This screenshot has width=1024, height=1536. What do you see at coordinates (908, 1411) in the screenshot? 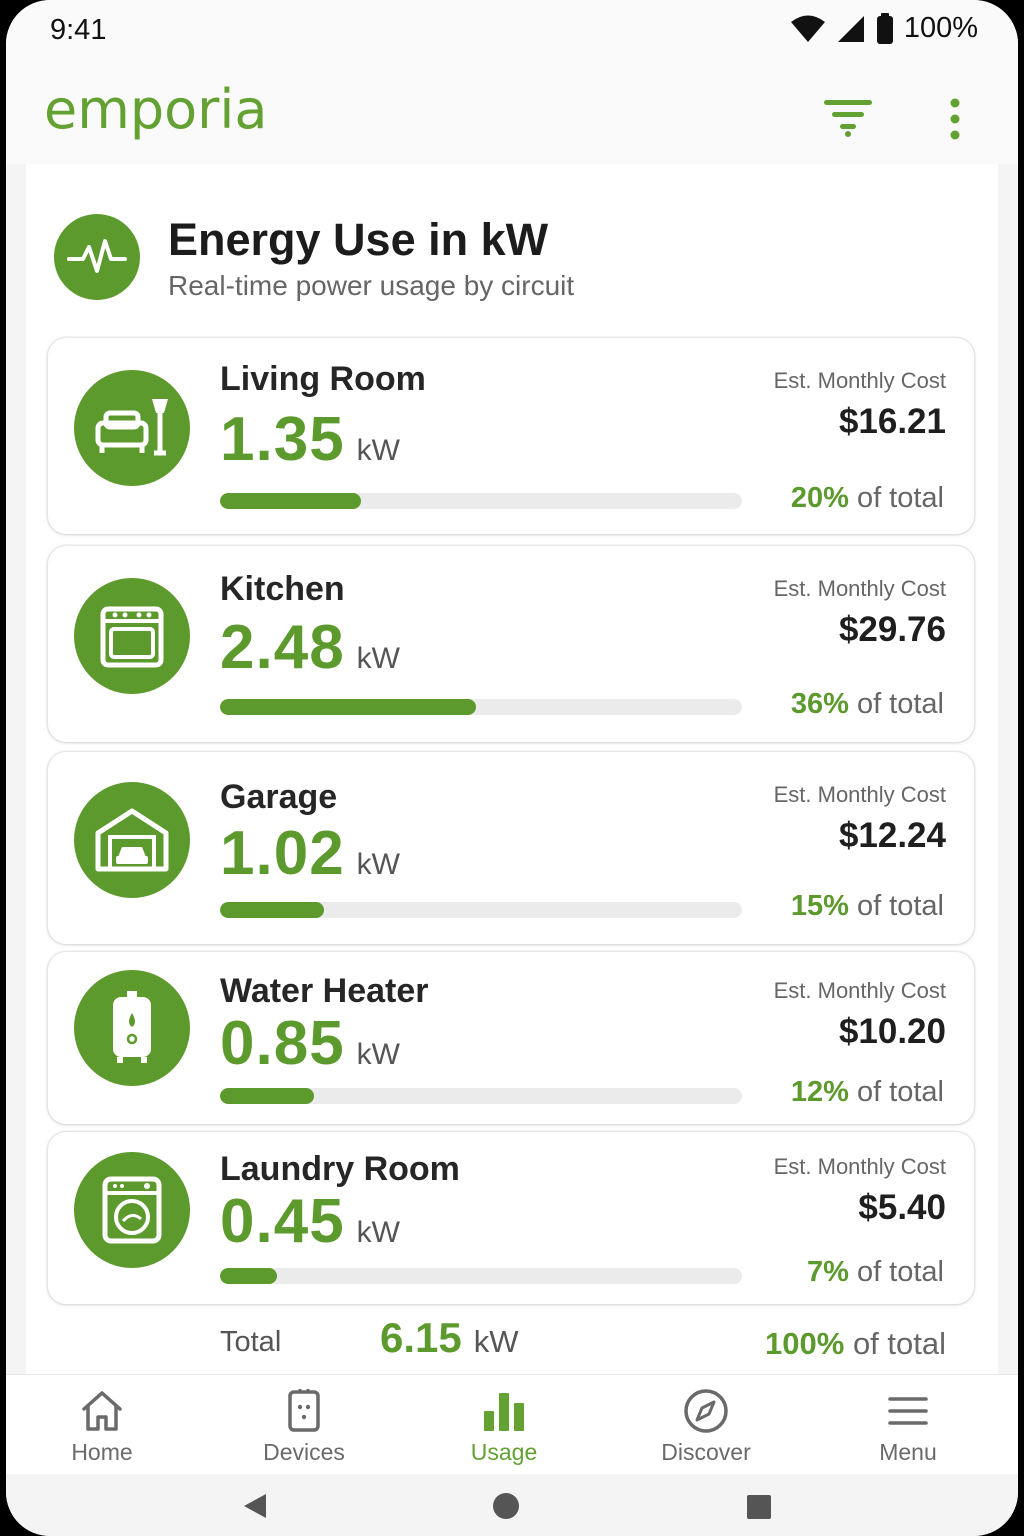
I see `menu-icon` at bounding box center [908, 1411].